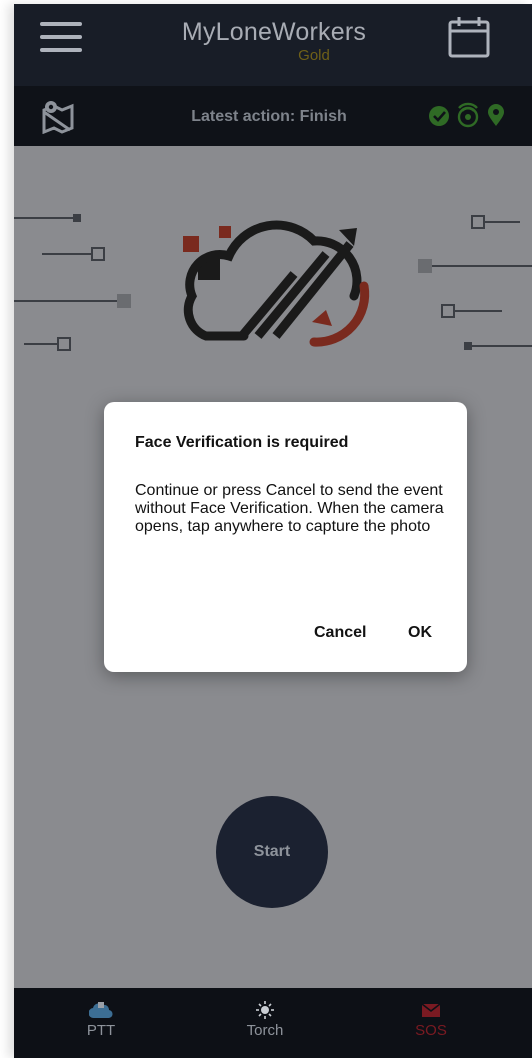 This screenshot has width=532, height=1058. What do you see at coordinates (431, 1030) in the screenshot?
I see `nav-label-sos: SOS` at bounding box center [431, 1030].